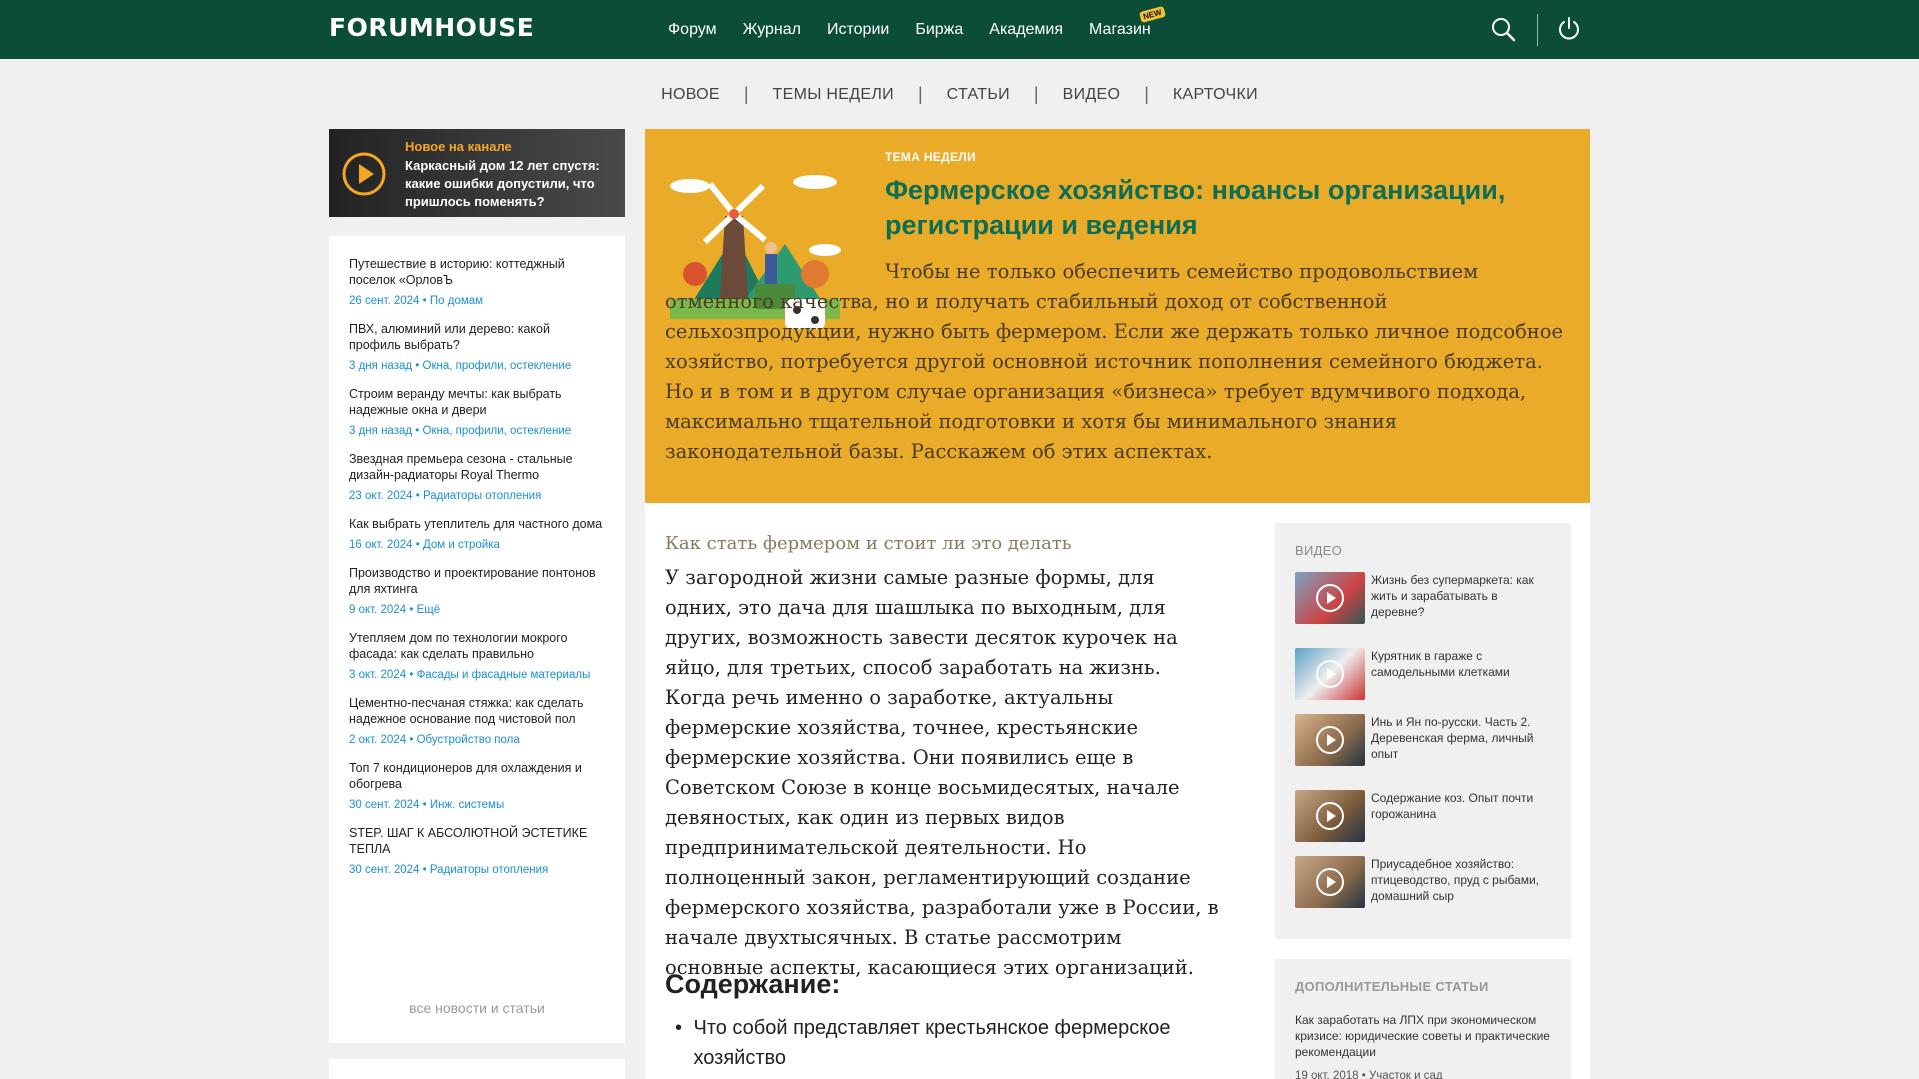 The image size is (1919, 1079). What do you see at coordinates (939, 30) in the screenshot?
I see `nav-exchange: Биржа` at bounding box center [939, 30].